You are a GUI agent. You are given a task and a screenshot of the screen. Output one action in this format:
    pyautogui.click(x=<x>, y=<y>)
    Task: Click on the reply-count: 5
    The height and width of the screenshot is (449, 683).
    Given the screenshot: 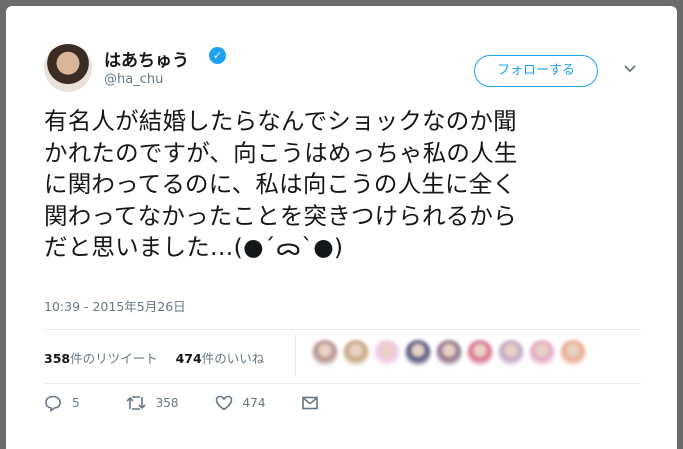 What is the action you would take?
    pyautogui.click(x=76, y=403)
    